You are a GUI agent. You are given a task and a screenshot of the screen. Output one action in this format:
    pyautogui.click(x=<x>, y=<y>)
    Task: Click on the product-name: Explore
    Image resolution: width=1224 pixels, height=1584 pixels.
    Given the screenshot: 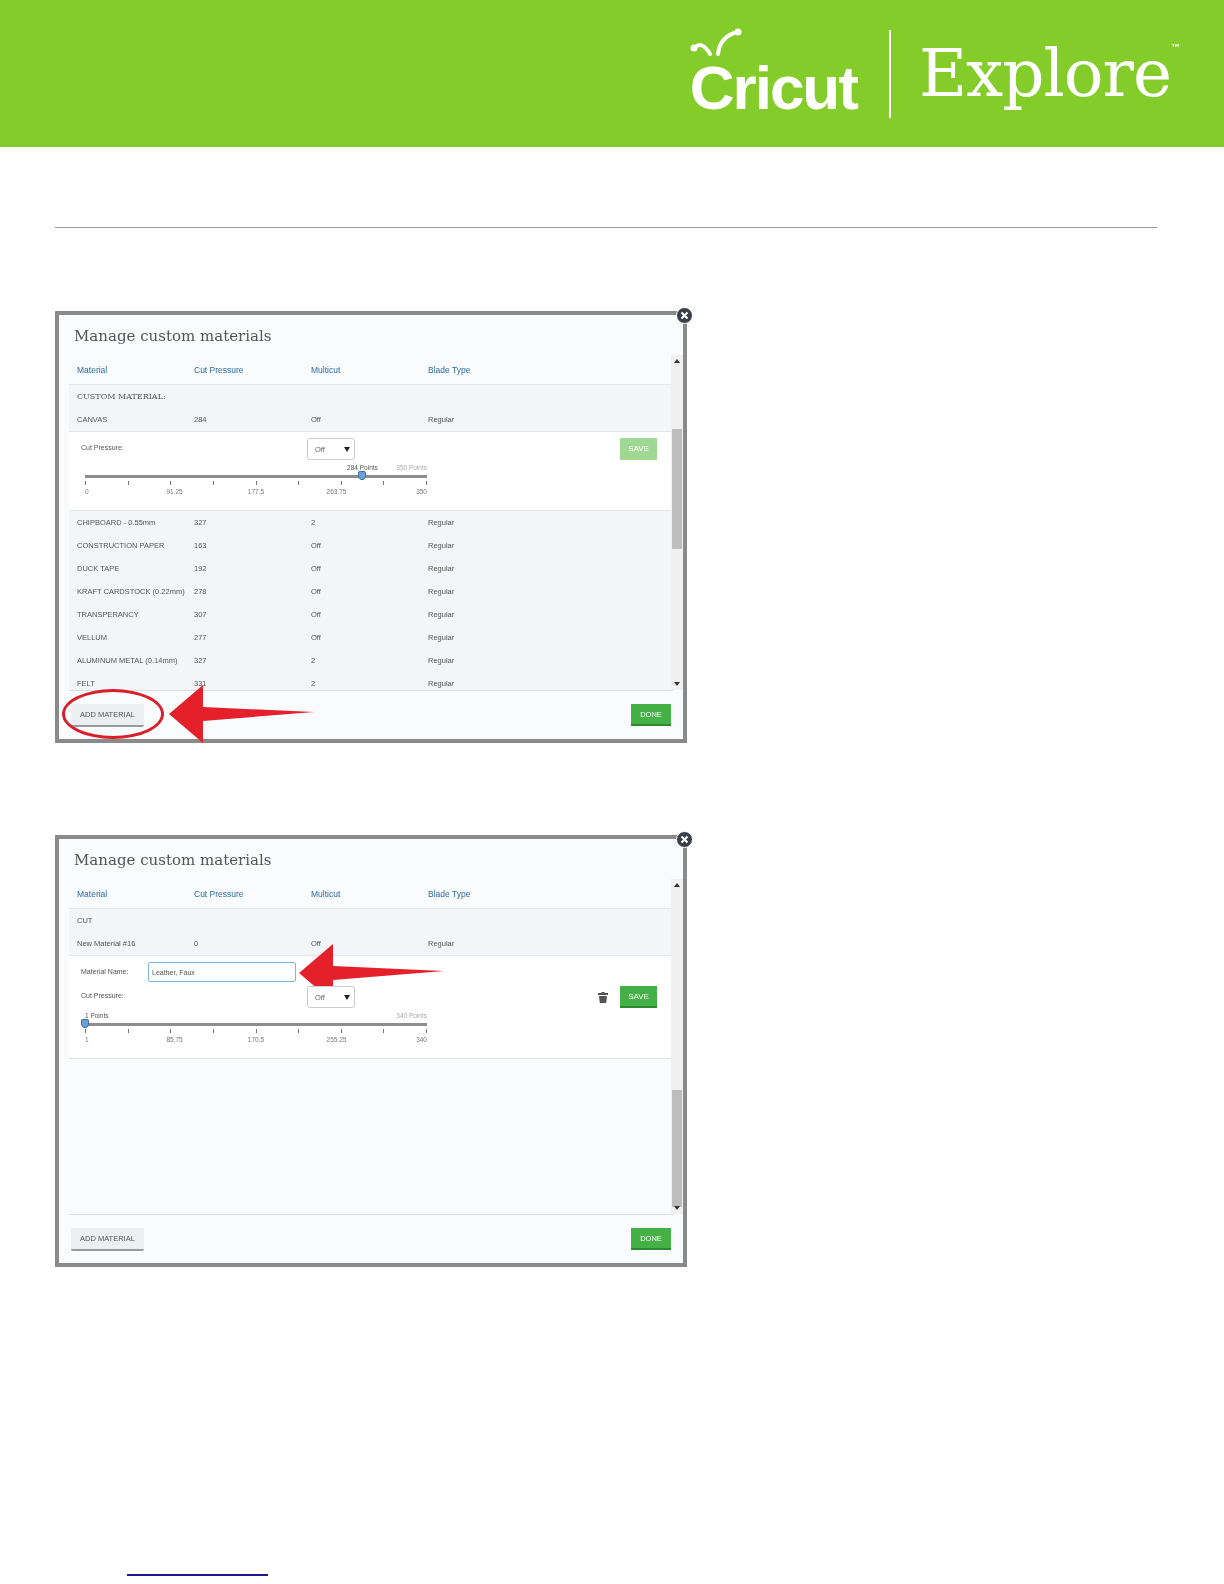 What is the action you would take?
    pyautogui.click(x=1044, y=73)
    